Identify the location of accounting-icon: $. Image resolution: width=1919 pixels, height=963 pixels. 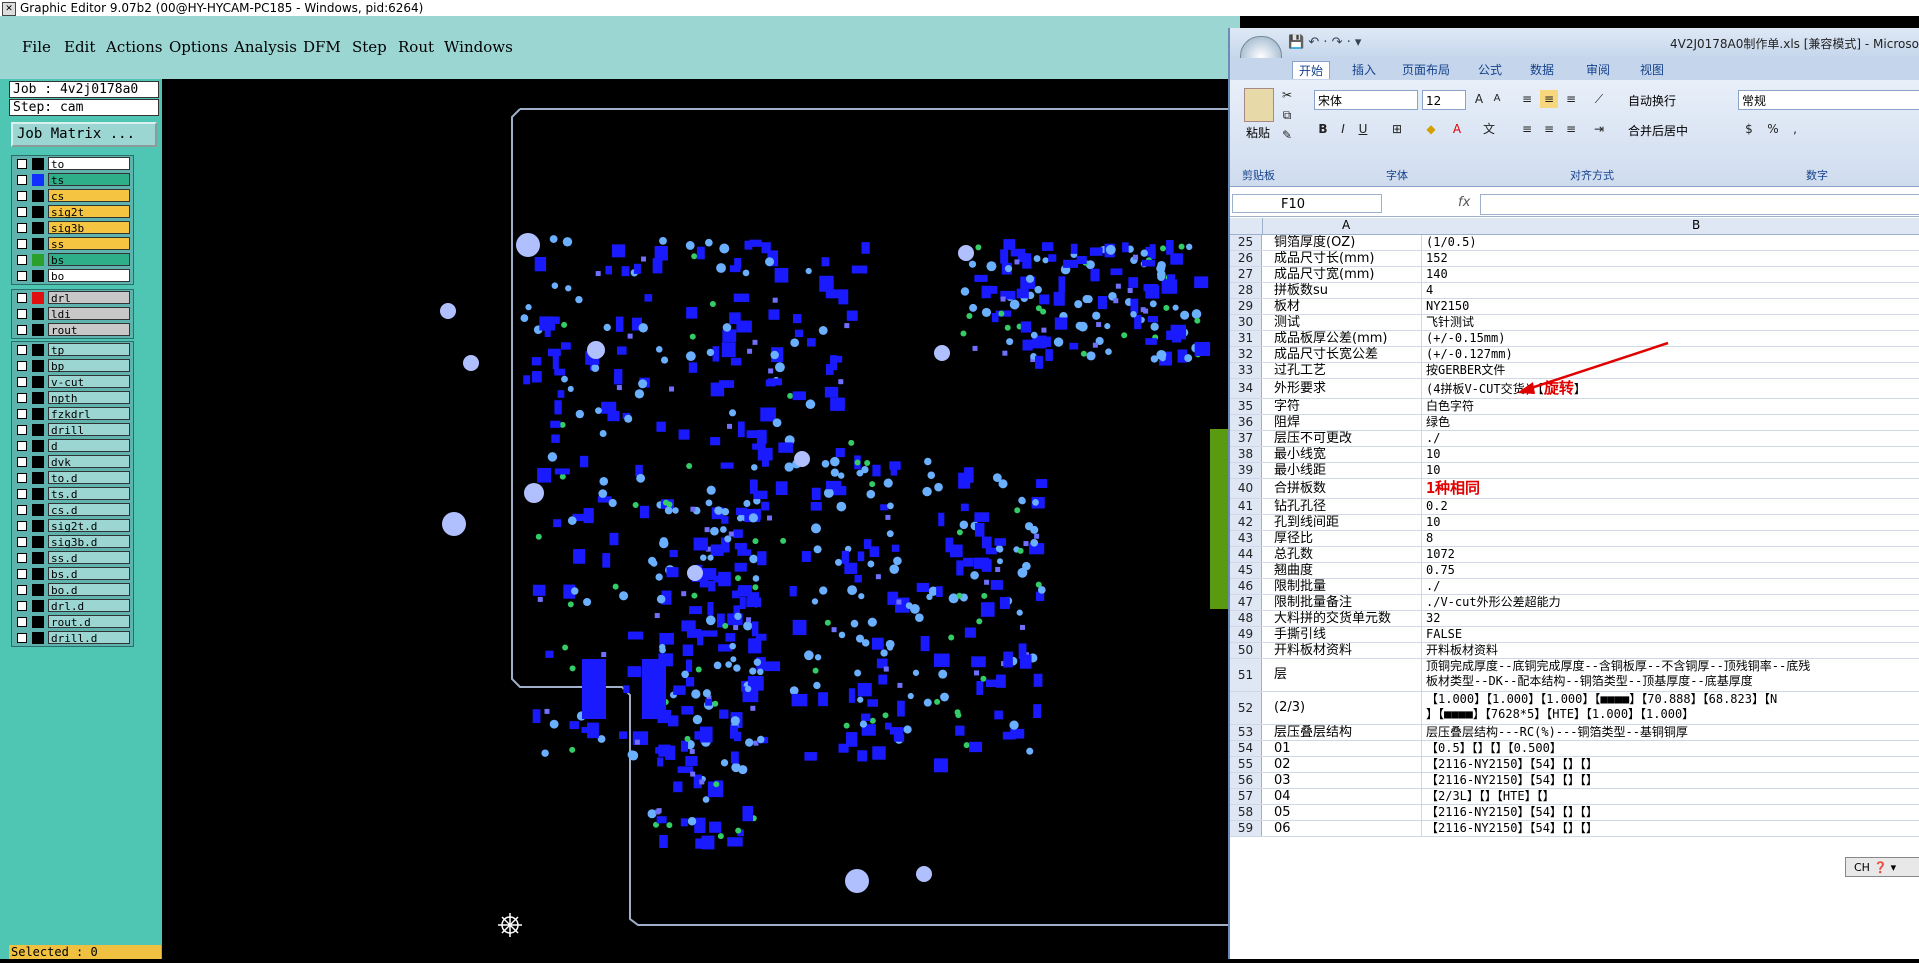
(1749, 129).